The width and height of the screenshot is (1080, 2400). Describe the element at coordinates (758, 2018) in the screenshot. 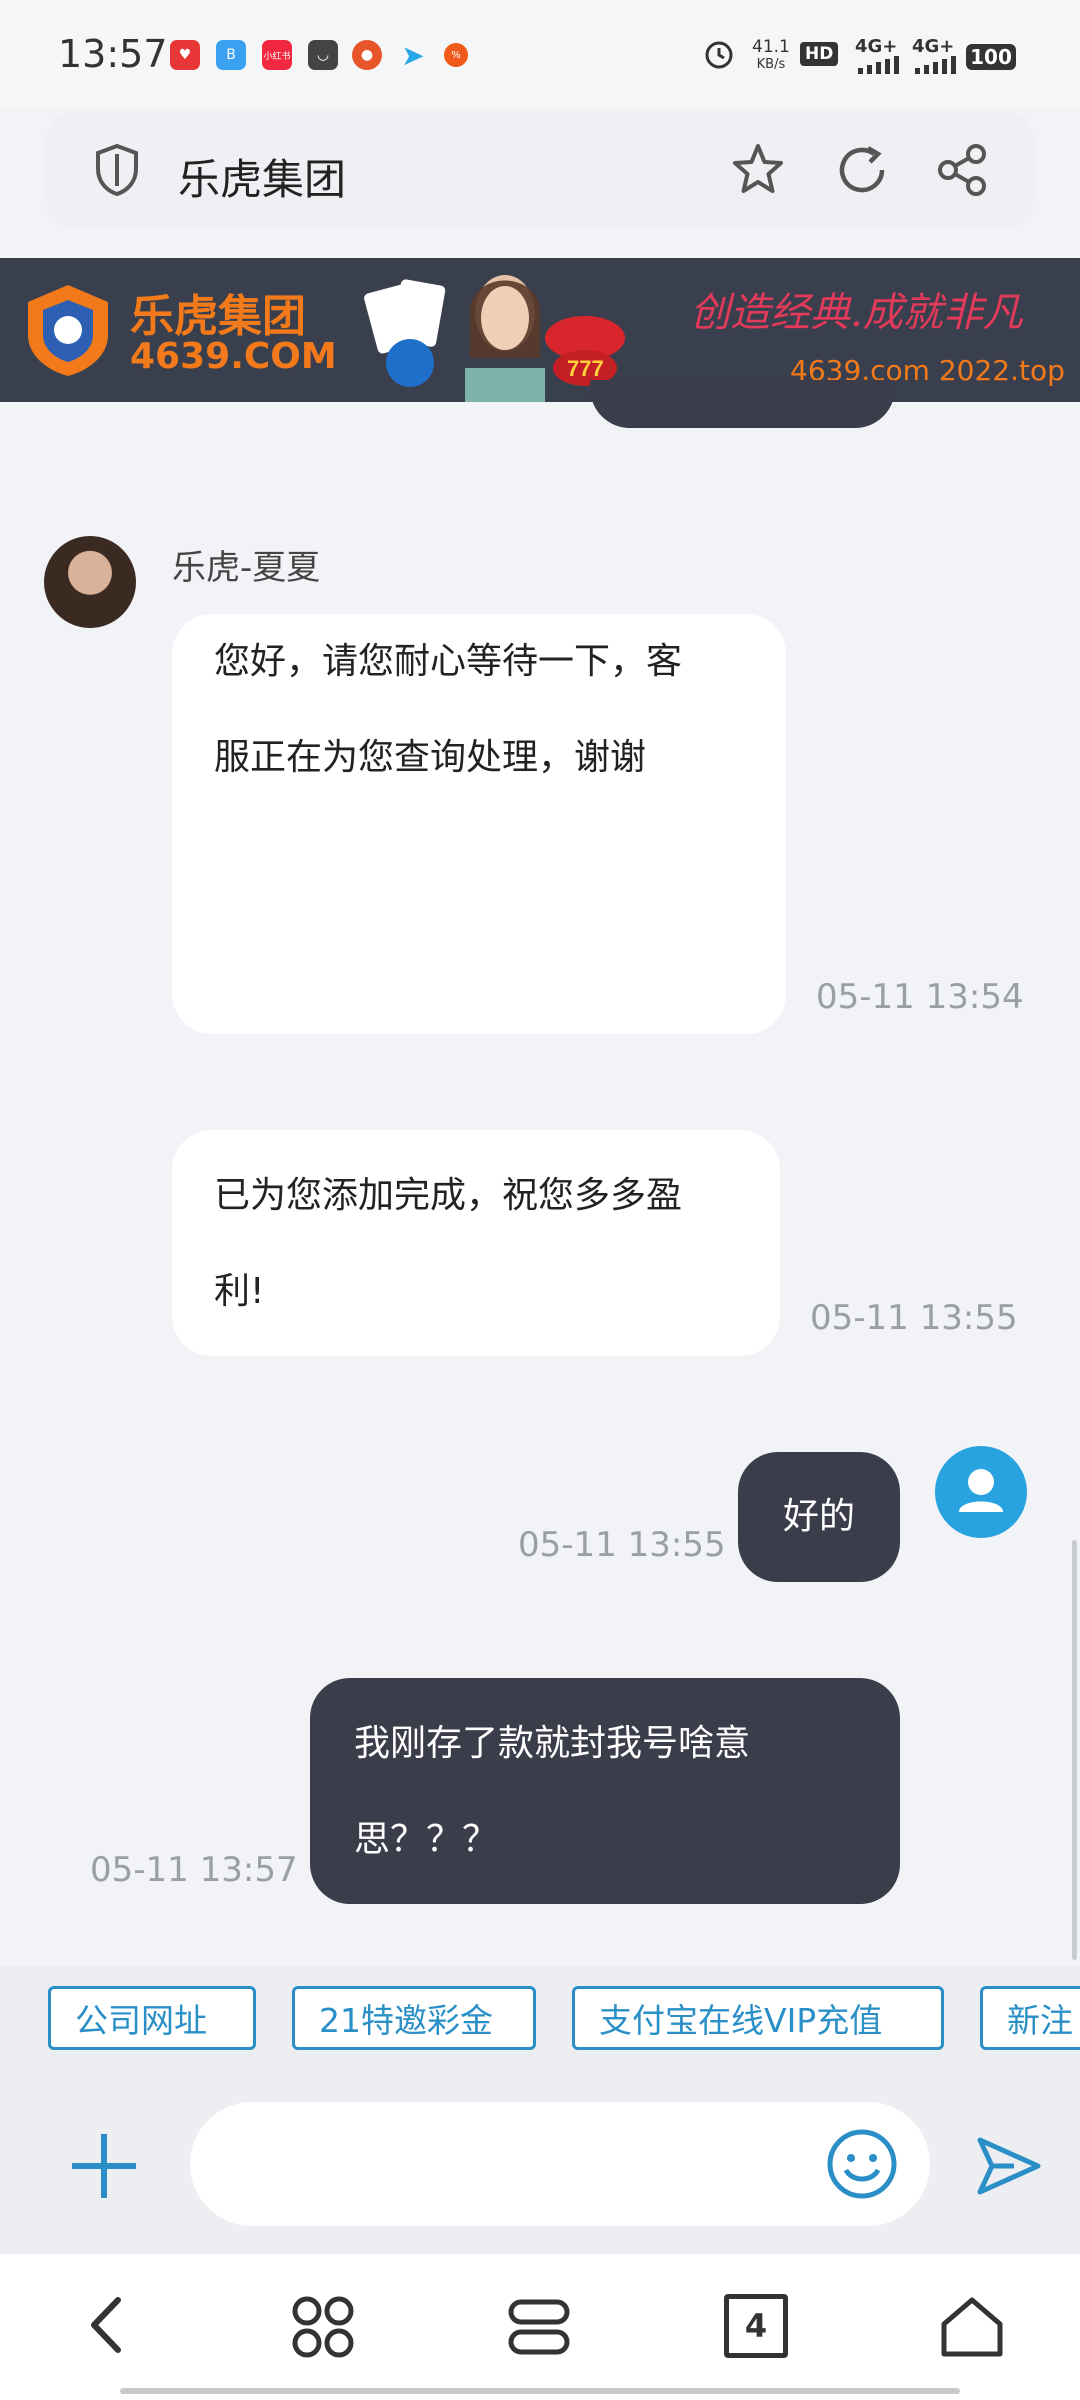

I see `quick-reply-alipay-vip: 支付宝在线VIP充值` at that location.